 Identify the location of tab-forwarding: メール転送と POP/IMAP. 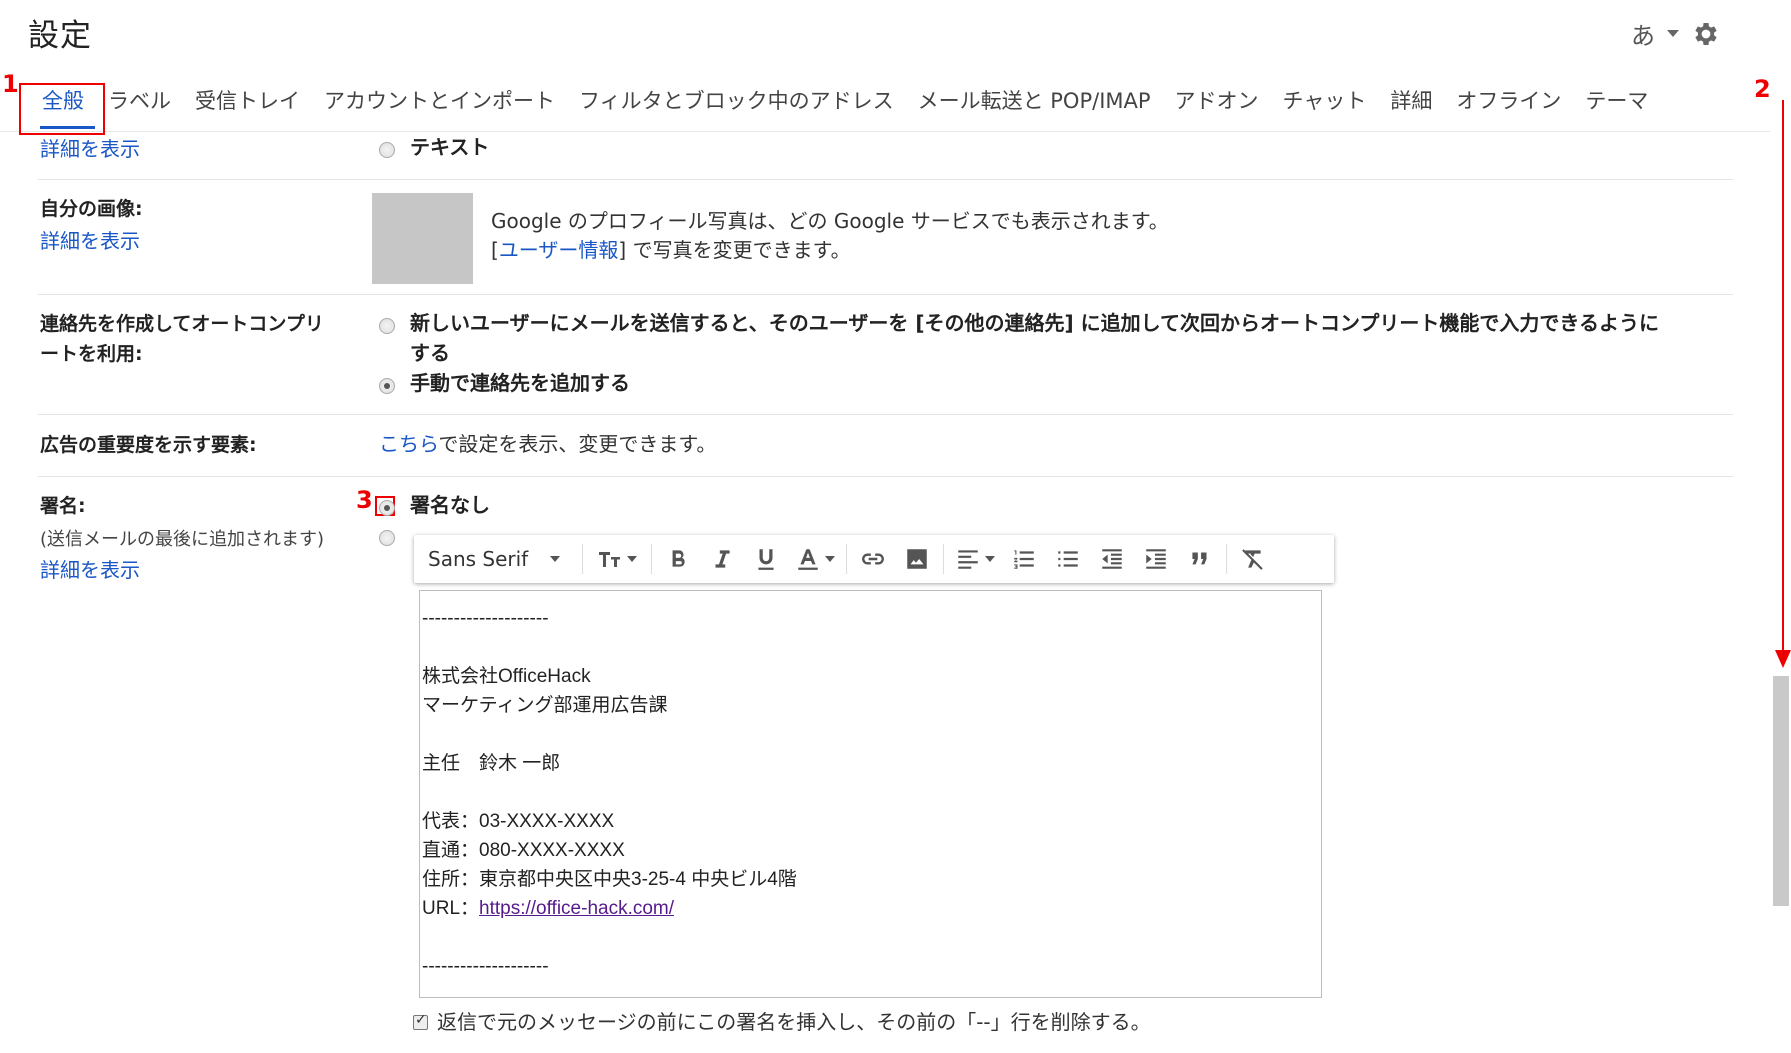
(1034, 100).